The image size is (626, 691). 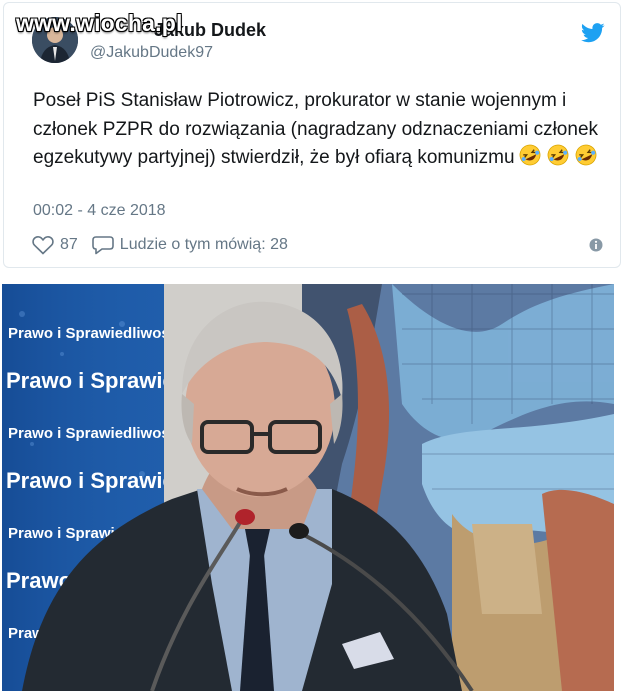 What do you see at coordinates (99, 23) in the screenshot?
I see `watermark: www.wiocha.pl` at bounding box center [99, 23].